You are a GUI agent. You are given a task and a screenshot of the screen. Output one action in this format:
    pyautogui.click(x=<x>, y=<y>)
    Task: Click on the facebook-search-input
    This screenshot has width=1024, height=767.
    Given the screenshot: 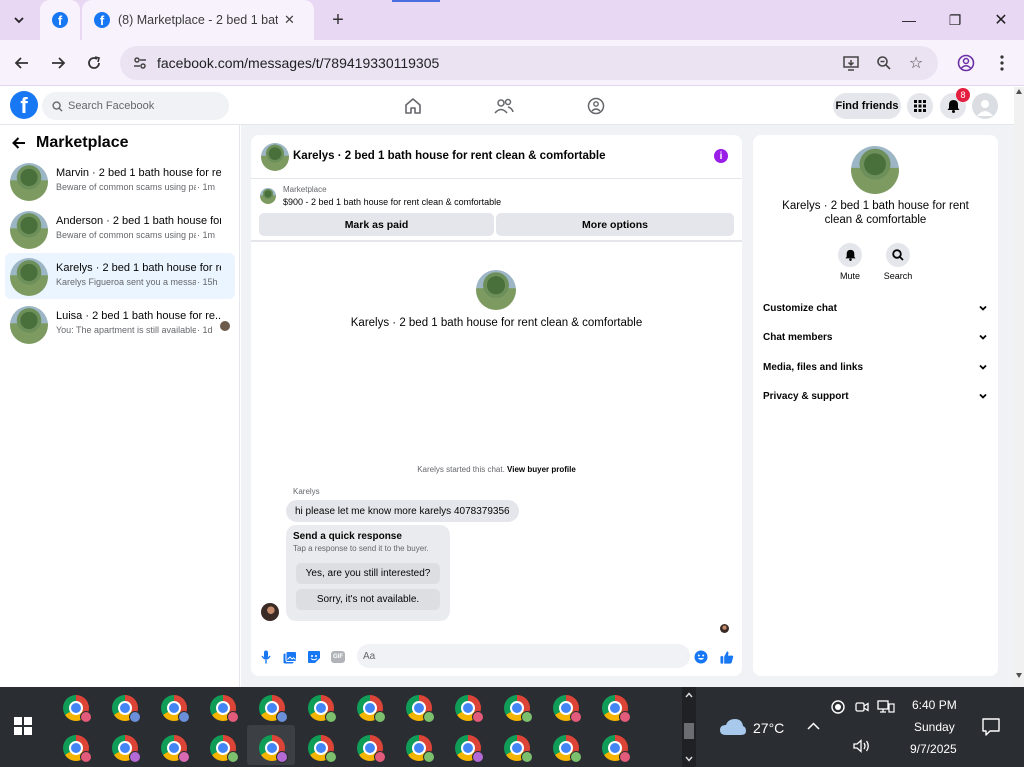 What is the action you would take?
    pyautogui.click(x=143, y=106)
    